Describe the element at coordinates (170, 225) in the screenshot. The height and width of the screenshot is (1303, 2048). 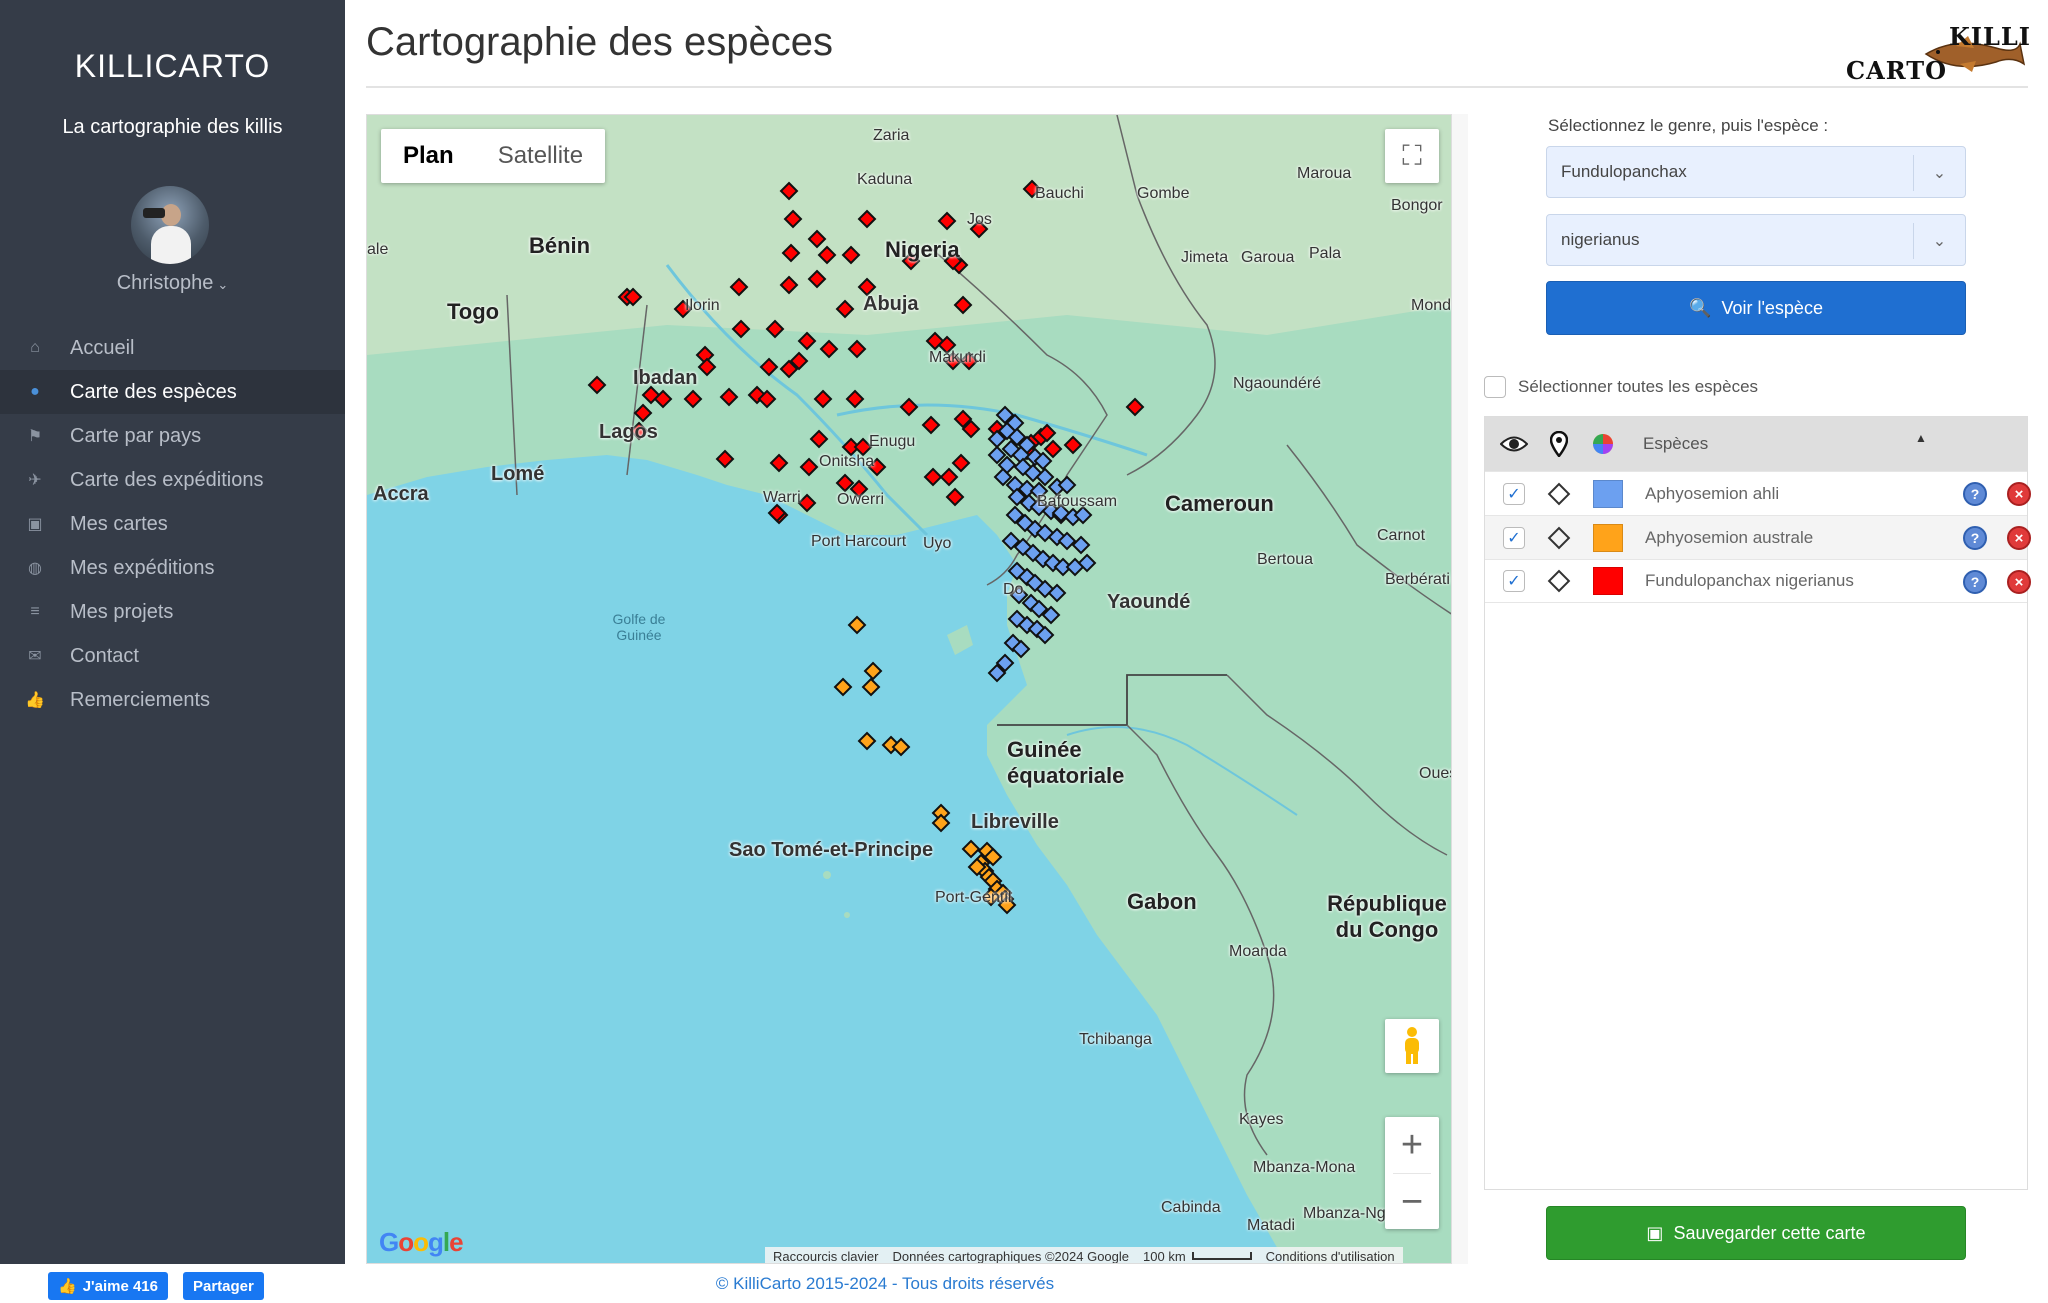
I see `avatar` at that location.